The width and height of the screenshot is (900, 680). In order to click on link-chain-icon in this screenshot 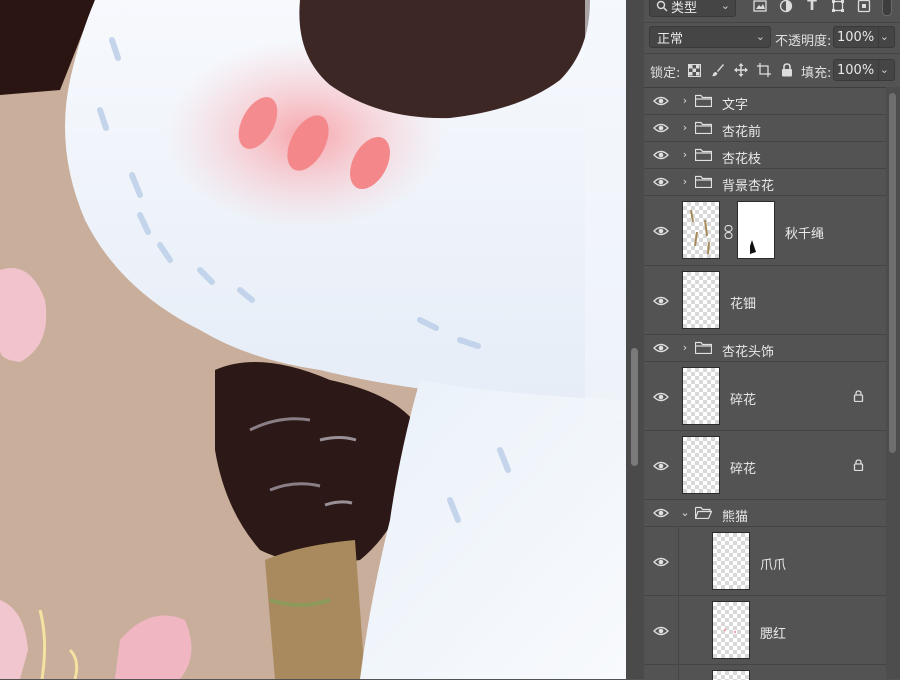, I will do `click(728, 232)`.